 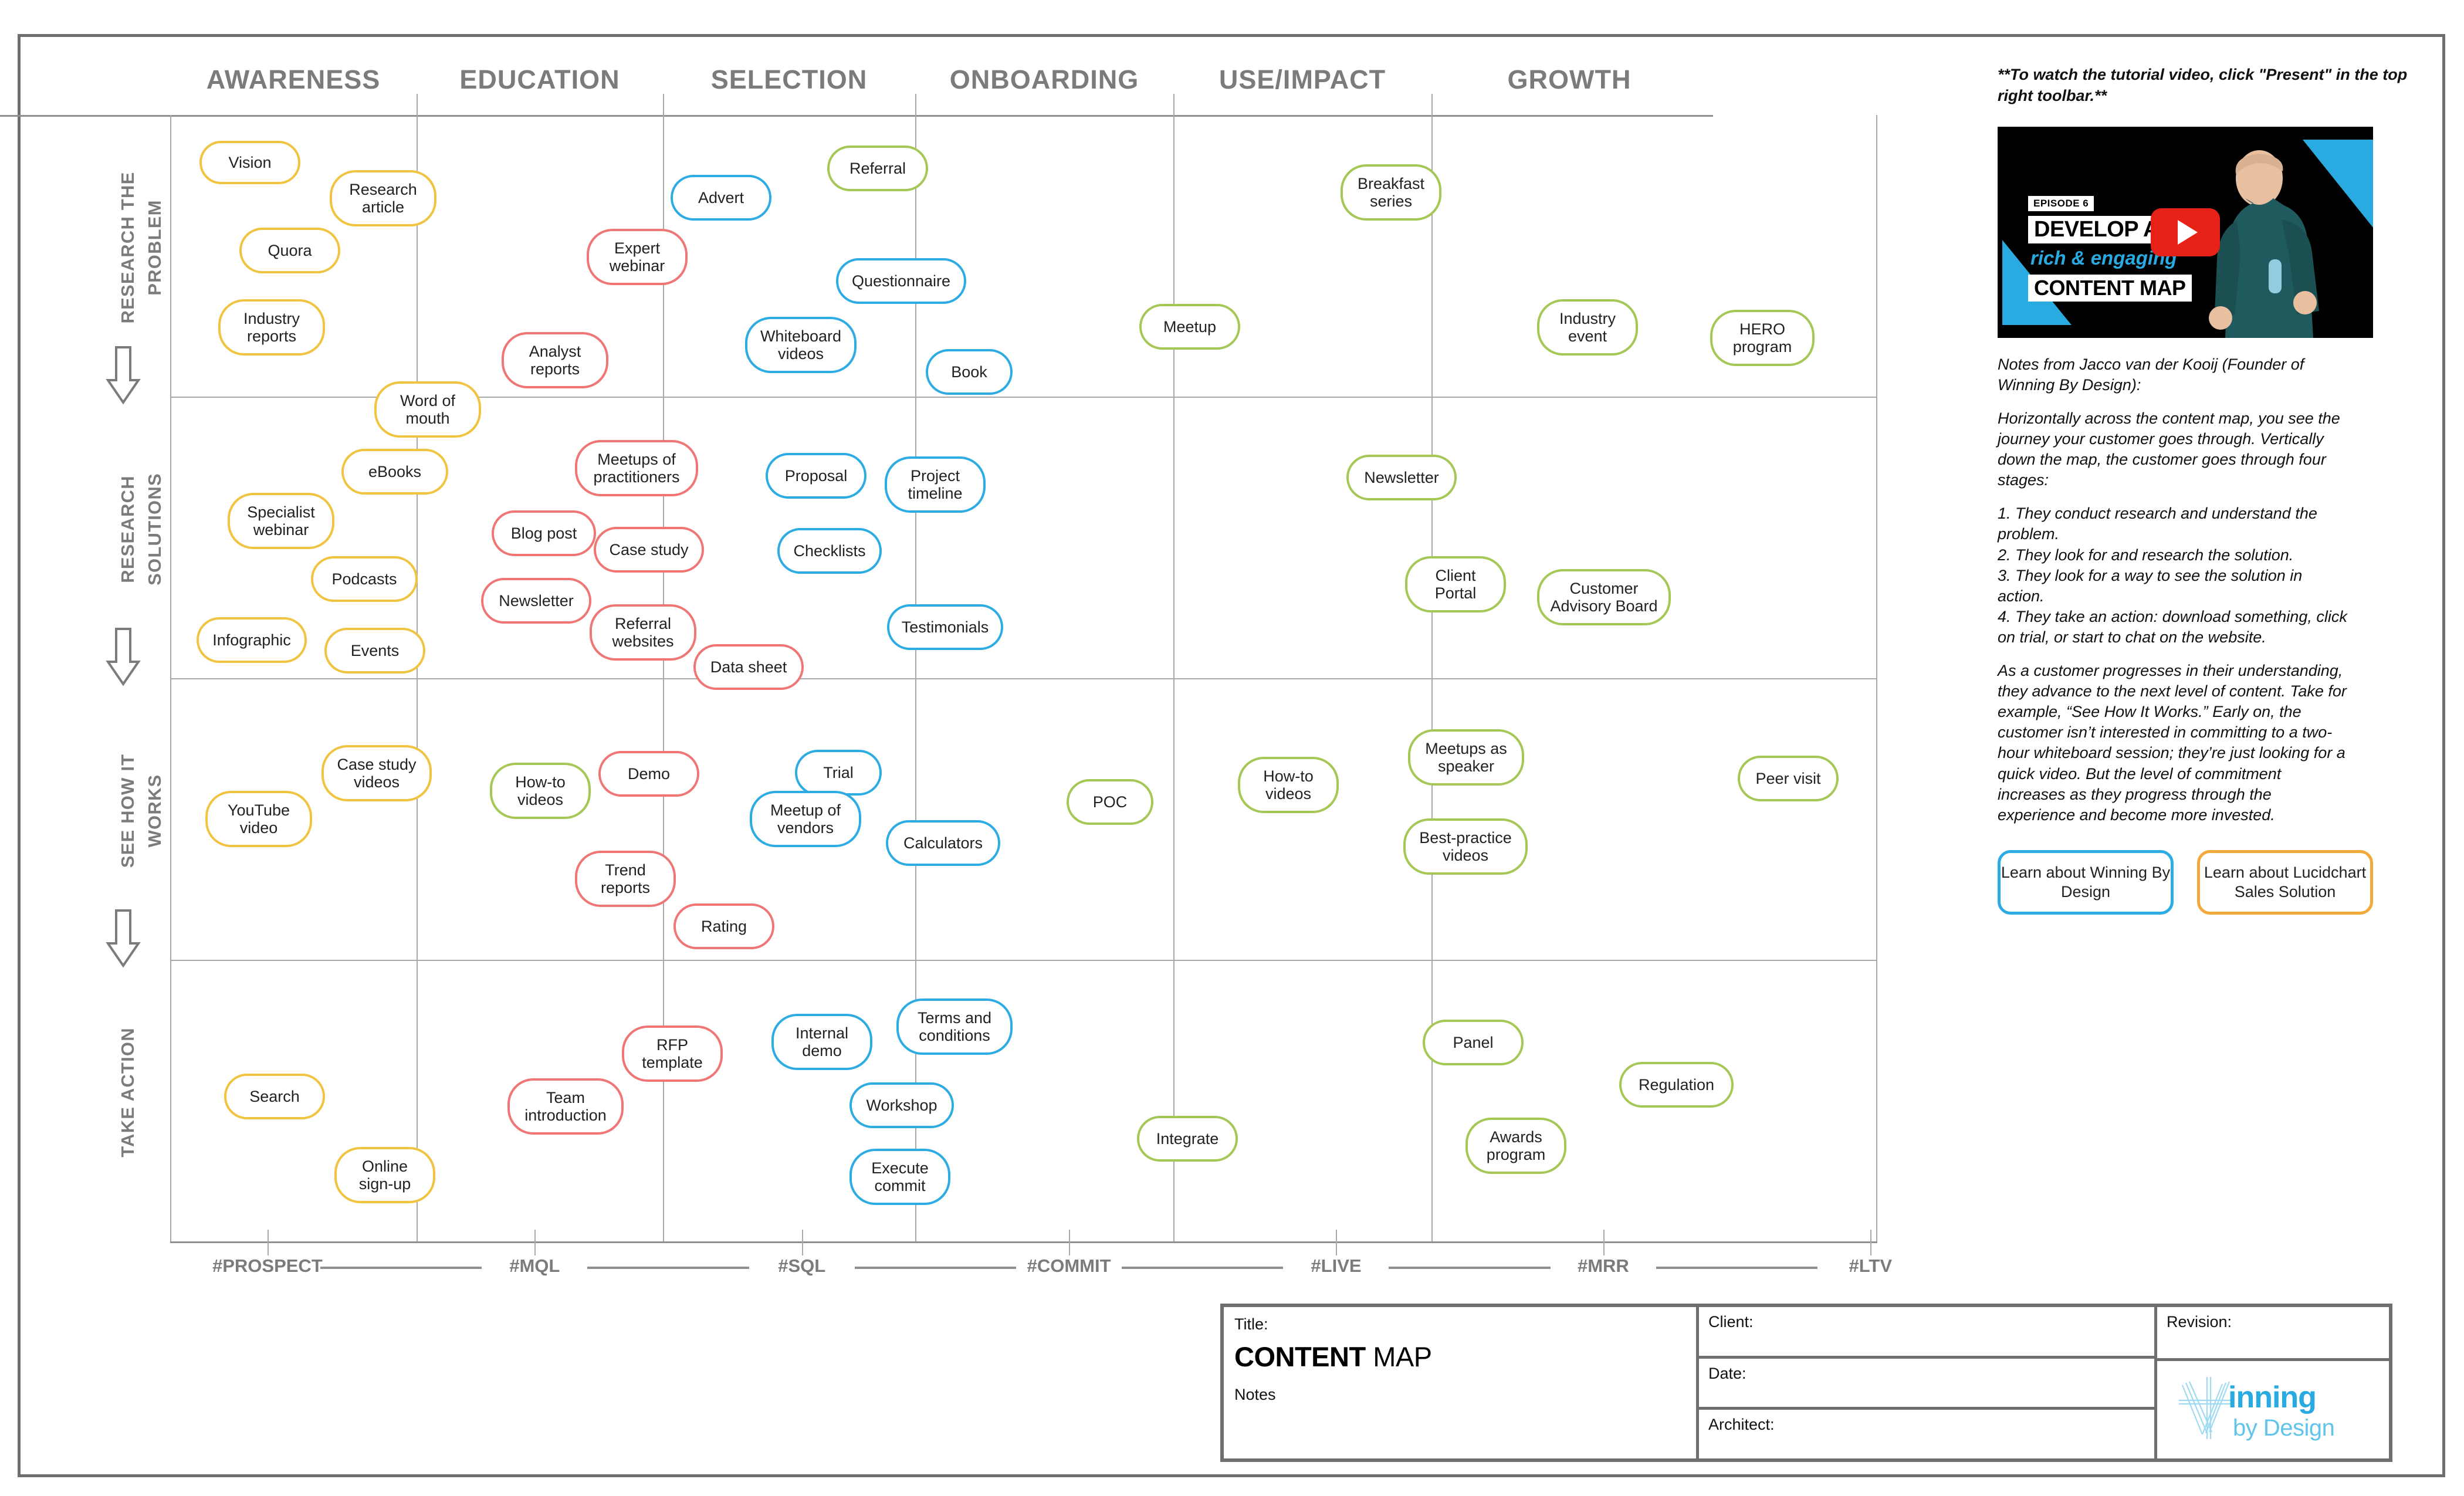 I want to click on content-pill-quora: Quora, so click(x=289, y=250).